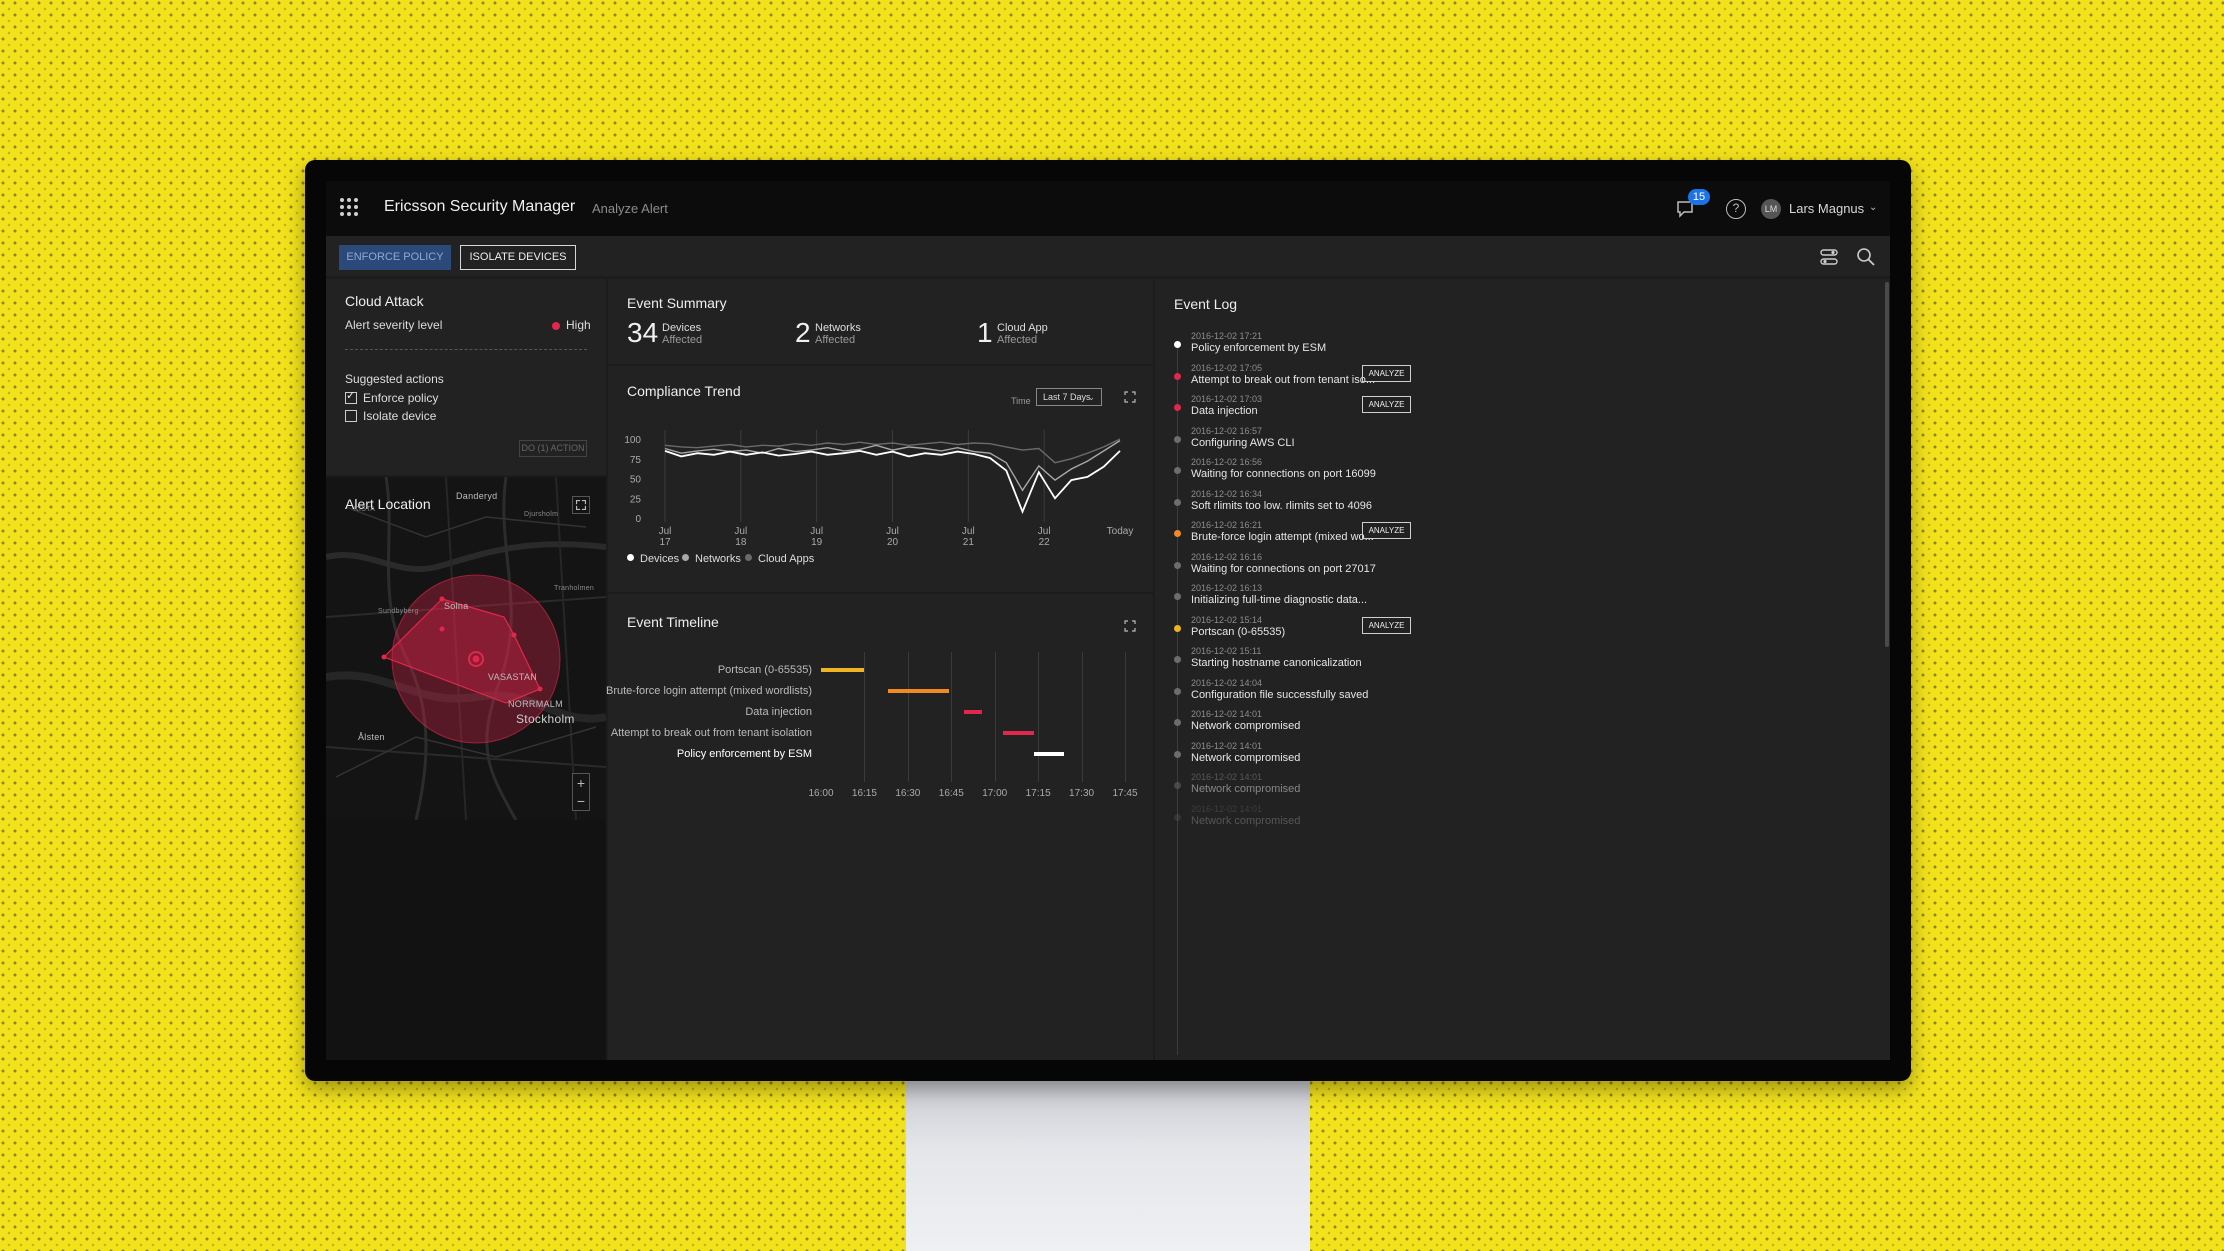  I want to click on zoom-out-button: −, so click(581, 801).